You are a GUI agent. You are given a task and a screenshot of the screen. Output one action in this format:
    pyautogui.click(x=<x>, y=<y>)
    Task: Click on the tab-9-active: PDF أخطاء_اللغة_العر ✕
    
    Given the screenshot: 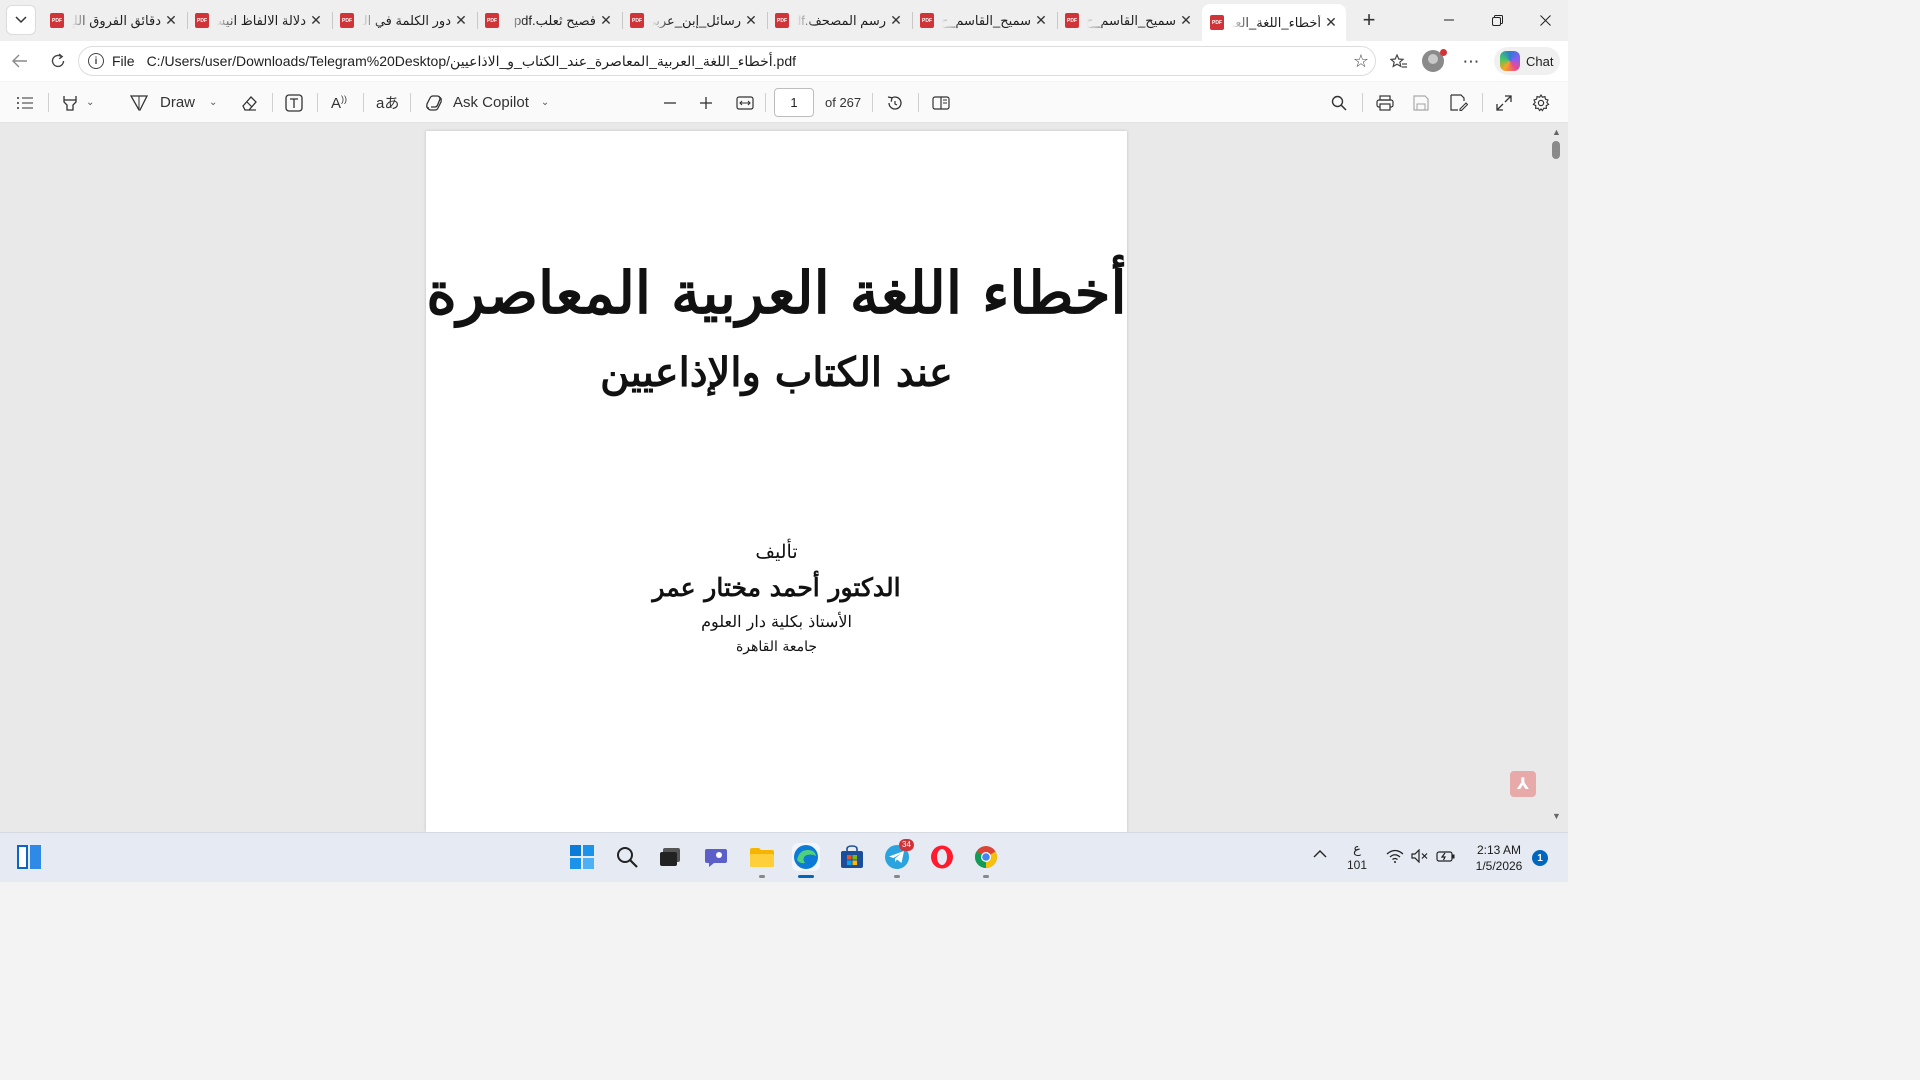 What is the action you would take?
    pyautogui.click(x=1274, y=22)
    